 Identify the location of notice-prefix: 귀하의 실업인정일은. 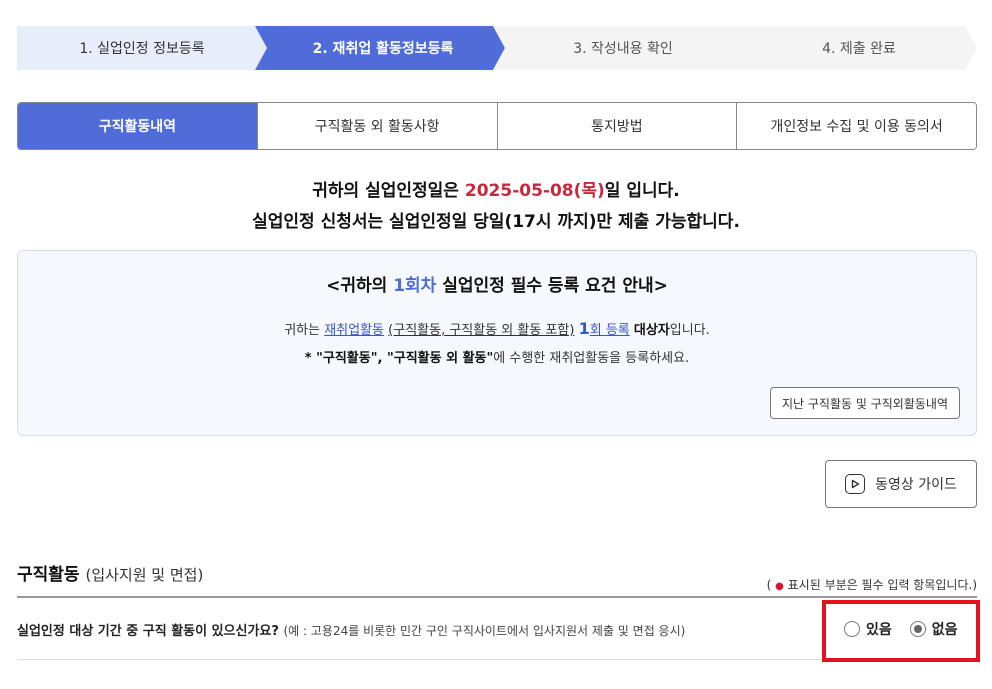
(388, 191).